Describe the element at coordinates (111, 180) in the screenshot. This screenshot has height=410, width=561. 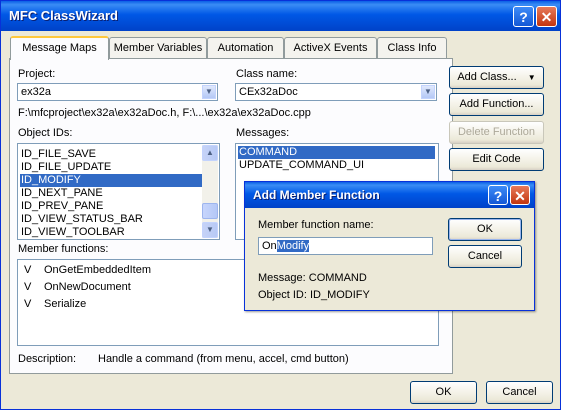
I see `list-item-selected: ID_MODIFY` at that location.